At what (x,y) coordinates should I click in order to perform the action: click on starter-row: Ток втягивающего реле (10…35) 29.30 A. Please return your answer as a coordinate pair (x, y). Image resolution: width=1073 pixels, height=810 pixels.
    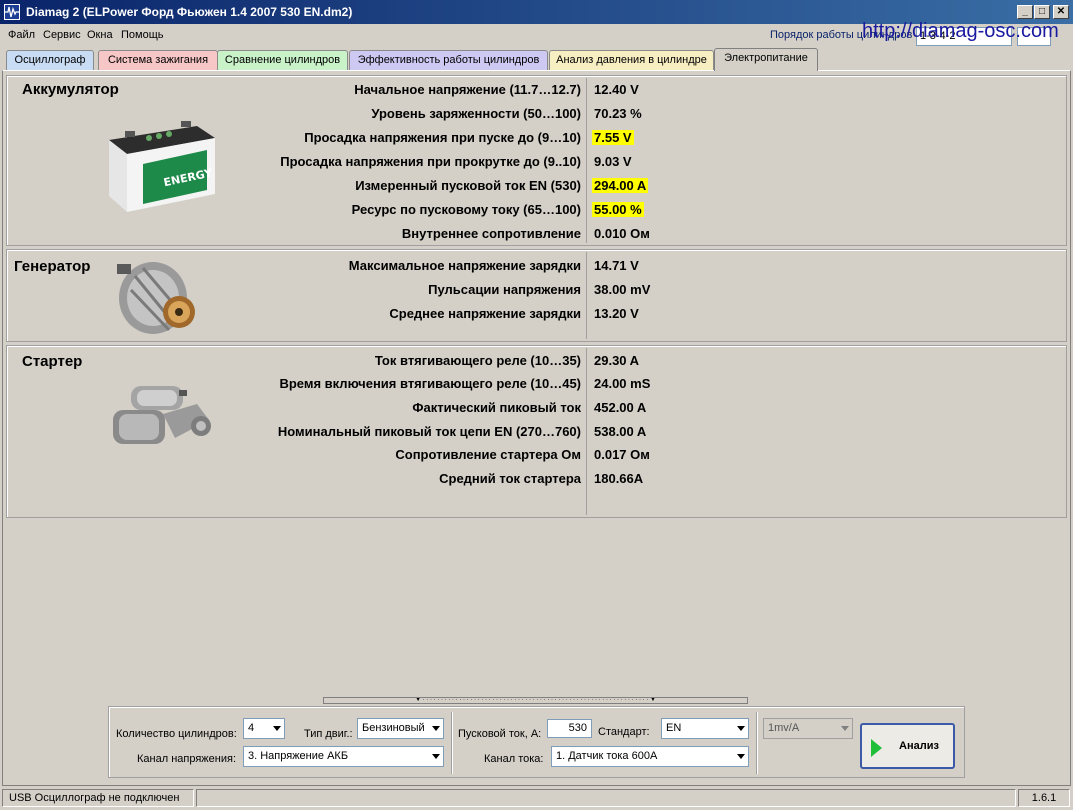
    Looking at the image, I should click on (537, 361).